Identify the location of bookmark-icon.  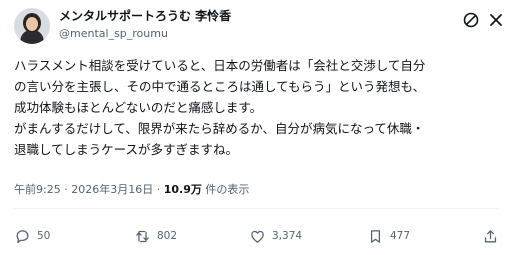
(375, 236).